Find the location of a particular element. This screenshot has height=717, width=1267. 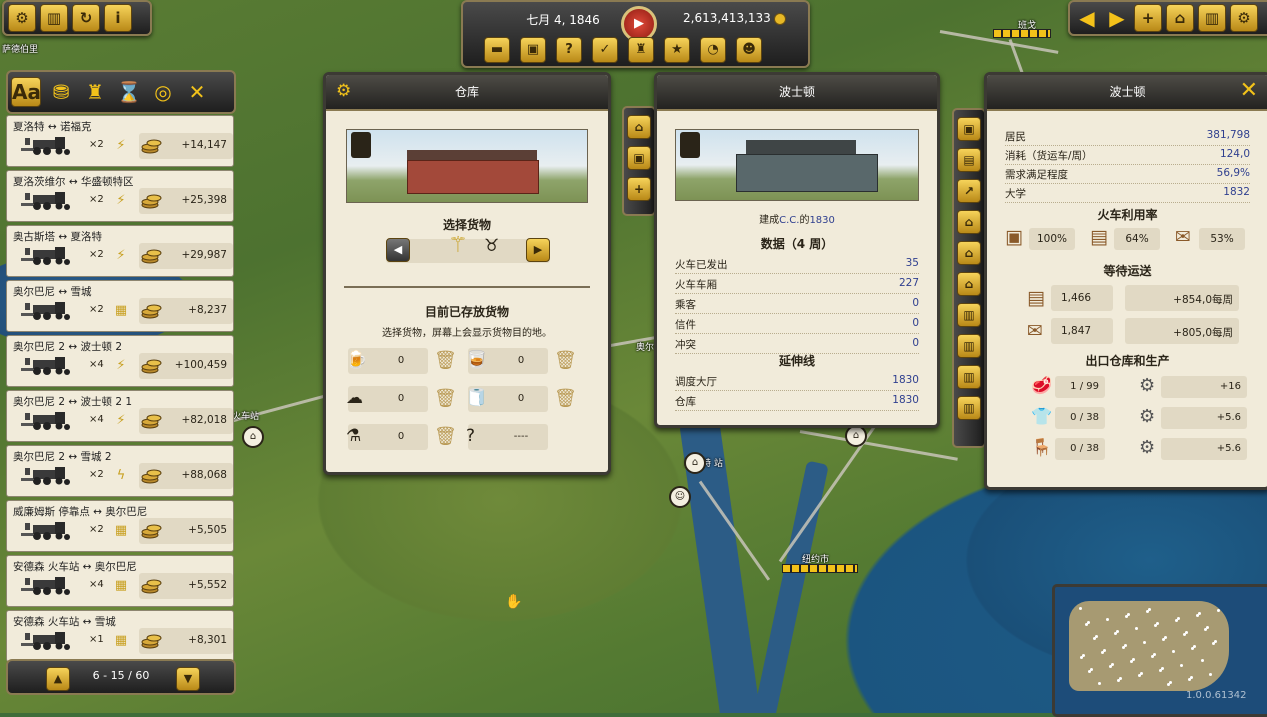

sort-time-tab: ⌛ is located at coordinates (129, 92).